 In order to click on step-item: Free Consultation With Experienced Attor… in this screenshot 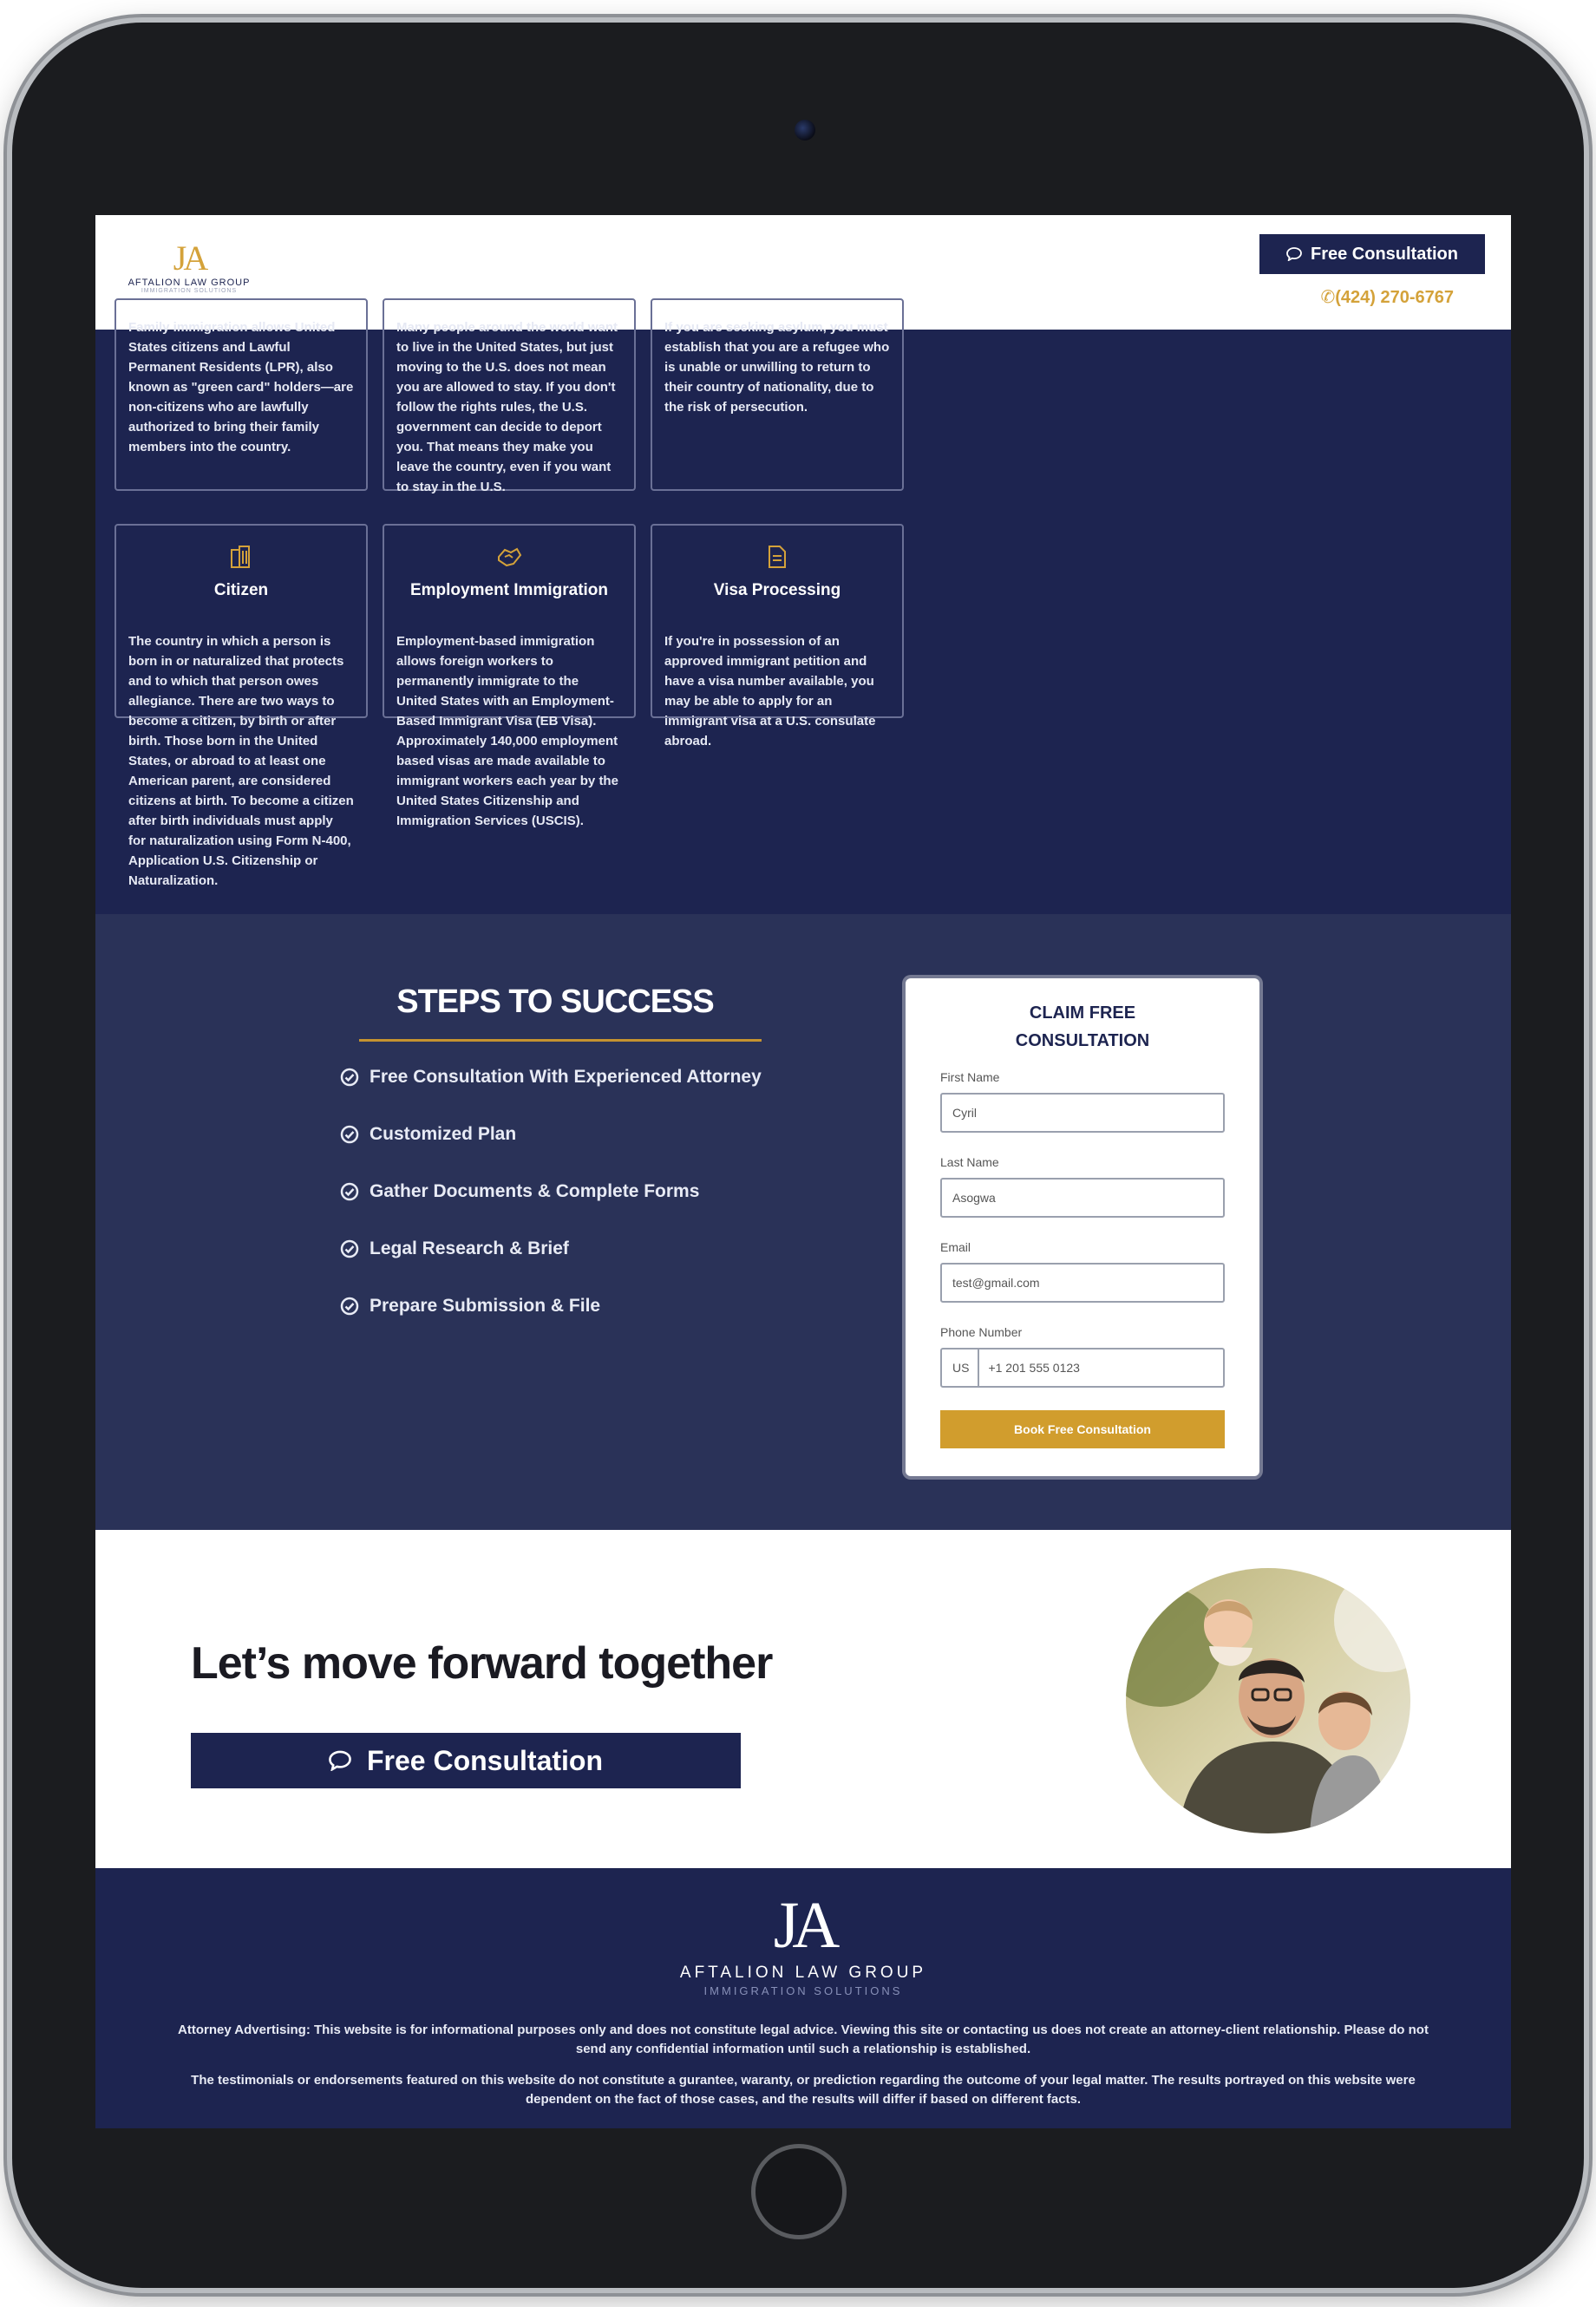, I will do `click(551, 1077)`.